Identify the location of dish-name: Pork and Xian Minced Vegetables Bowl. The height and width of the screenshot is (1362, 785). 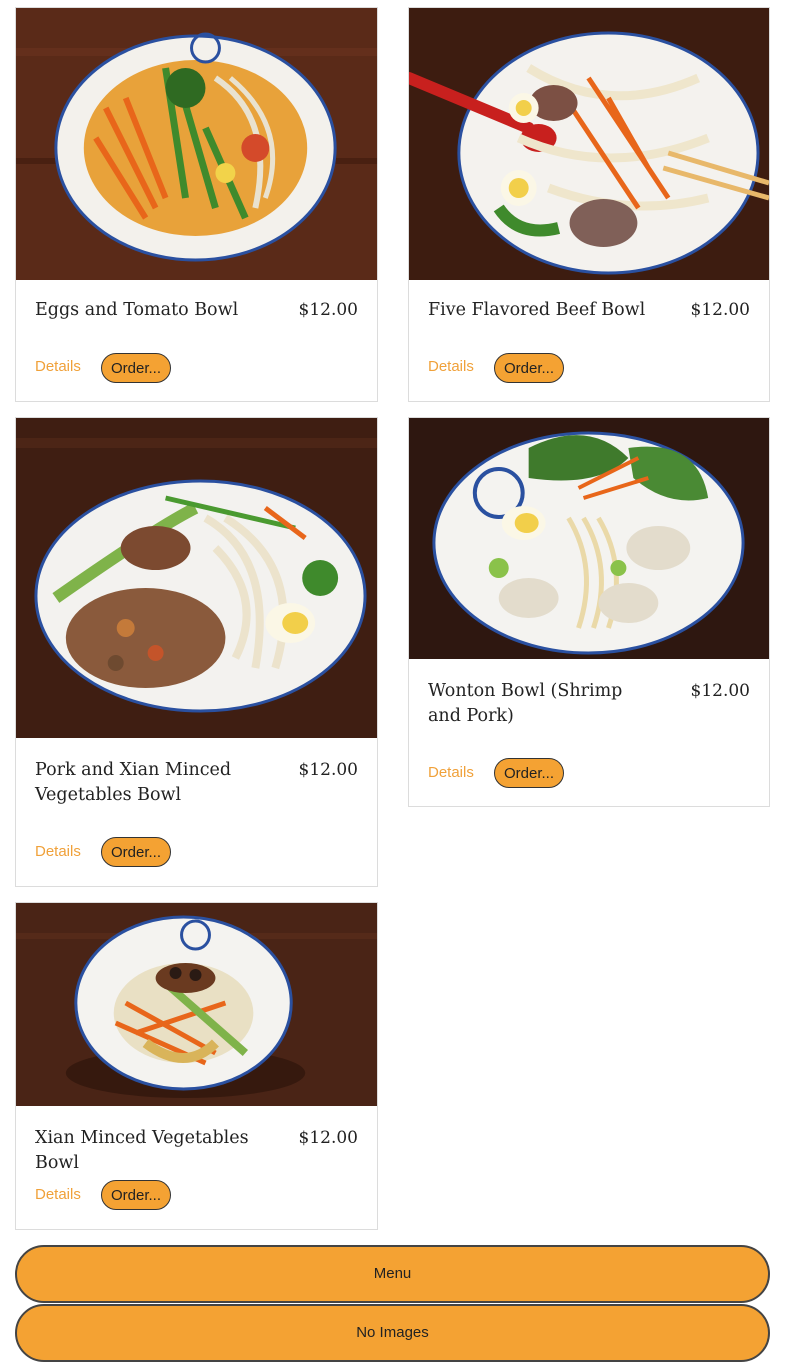
(133, 782).